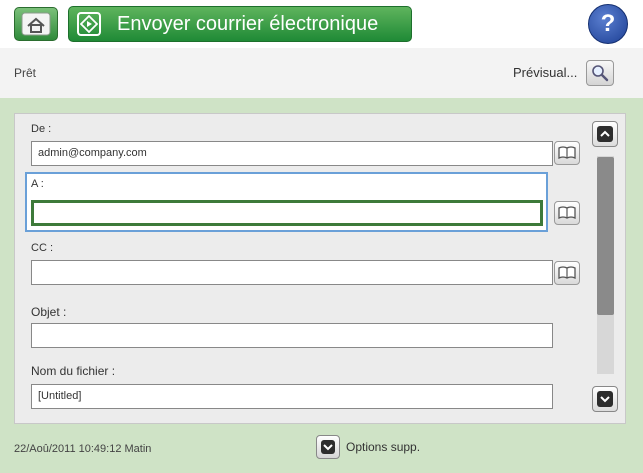  I want to click on cc-label: CC :, so click(42, 248).